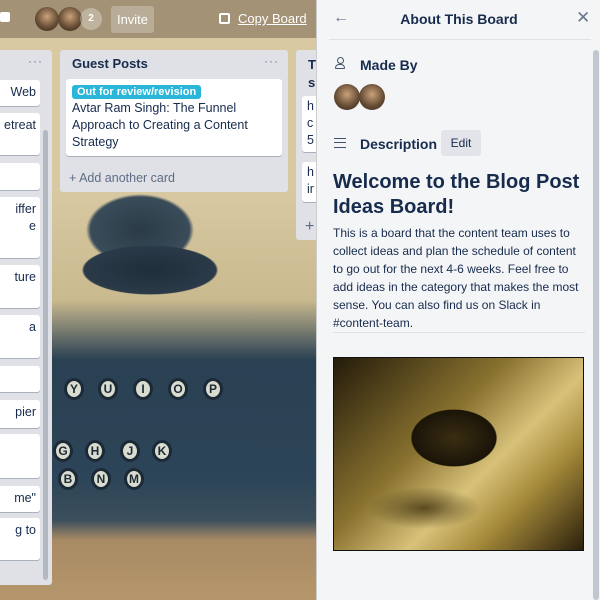  I want to click on person-icon, so click(340, 63).